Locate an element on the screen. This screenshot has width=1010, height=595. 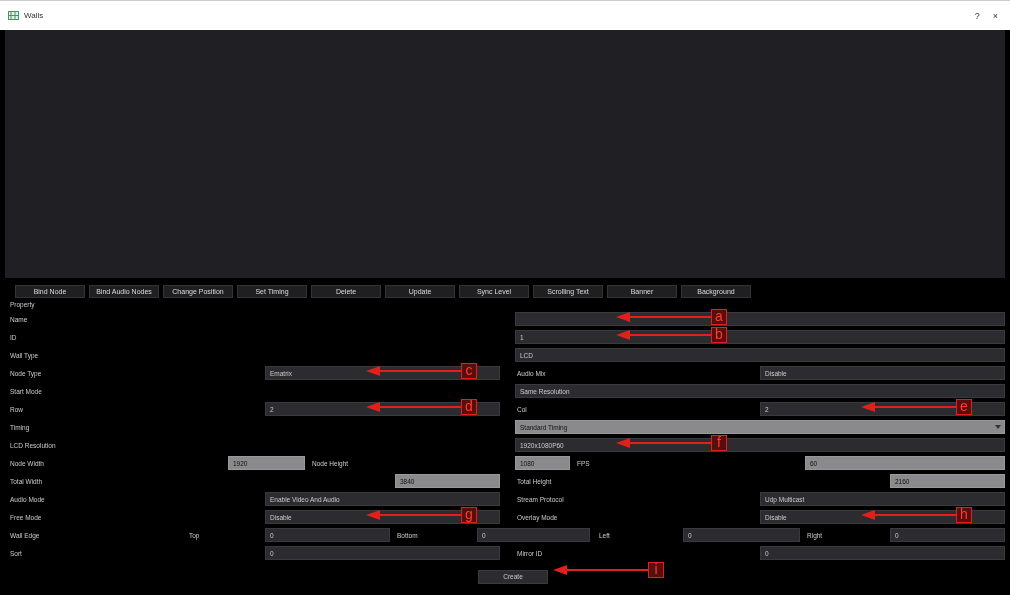
callout-label: d is located at coordinates (469, 407).